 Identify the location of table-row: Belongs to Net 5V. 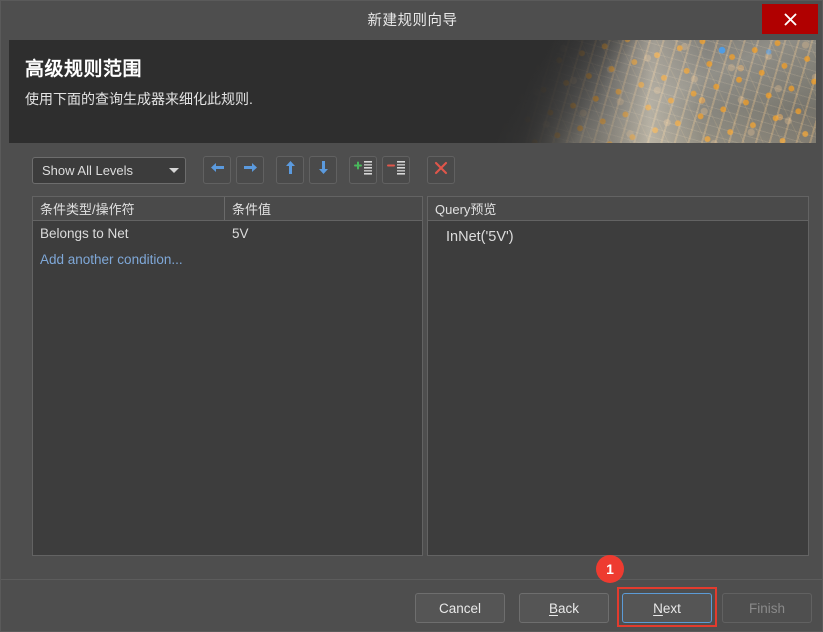
(227, 233).